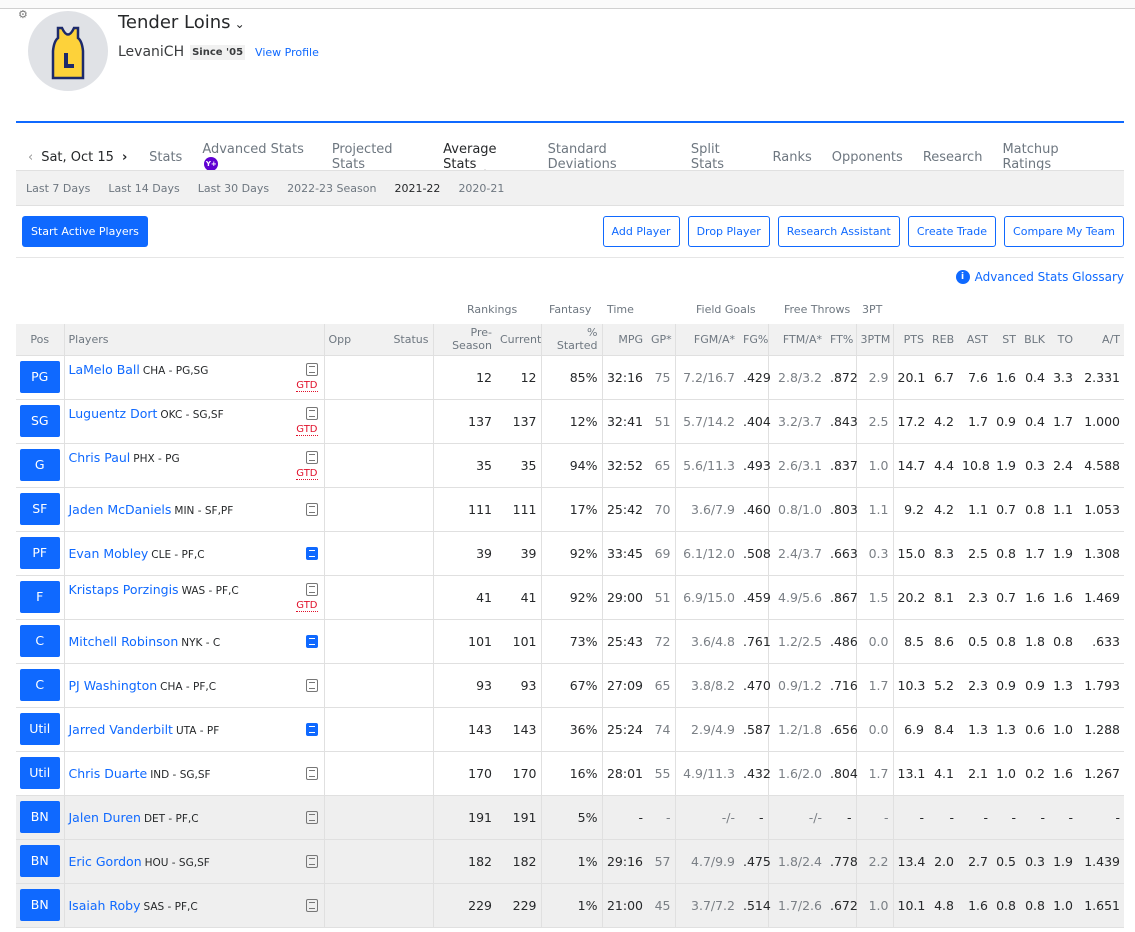 The height and width of the screenshot is (932, 1135). What do you see at coordinates (124, 157) in the screenshot?
I see `chevron-right-icon: ›` at bounding box center [124, 157].